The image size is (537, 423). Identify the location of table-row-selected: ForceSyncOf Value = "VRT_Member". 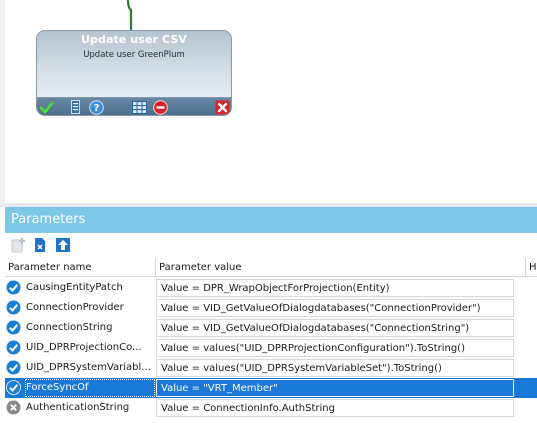
(271, 388).